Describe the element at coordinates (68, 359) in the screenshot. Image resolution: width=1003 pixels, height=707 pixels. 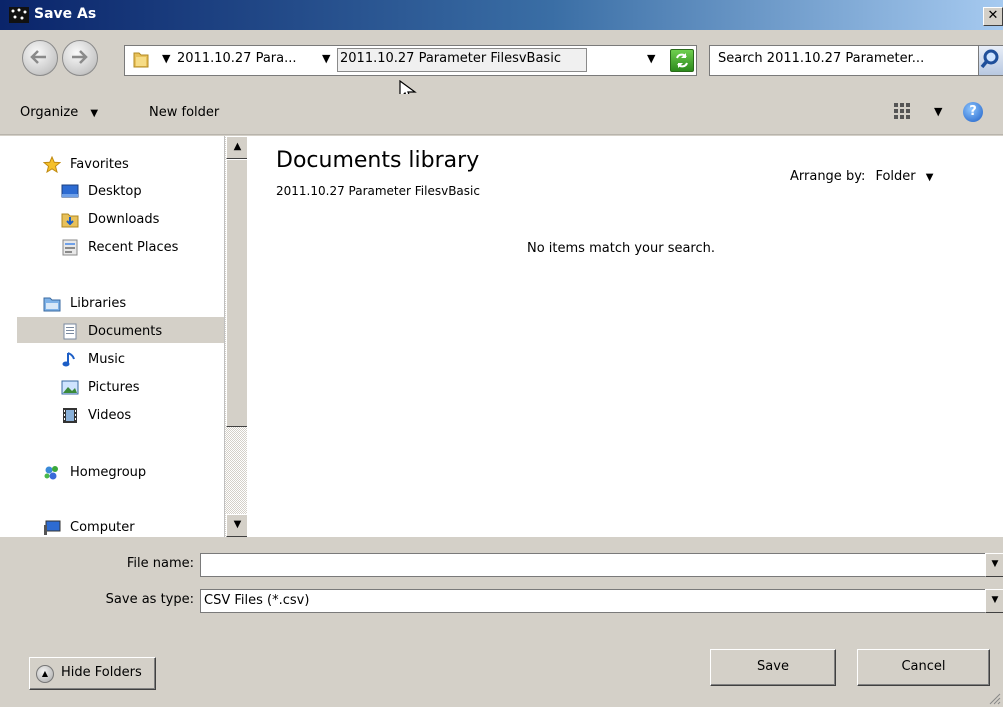
I see `music-icon` at that location.